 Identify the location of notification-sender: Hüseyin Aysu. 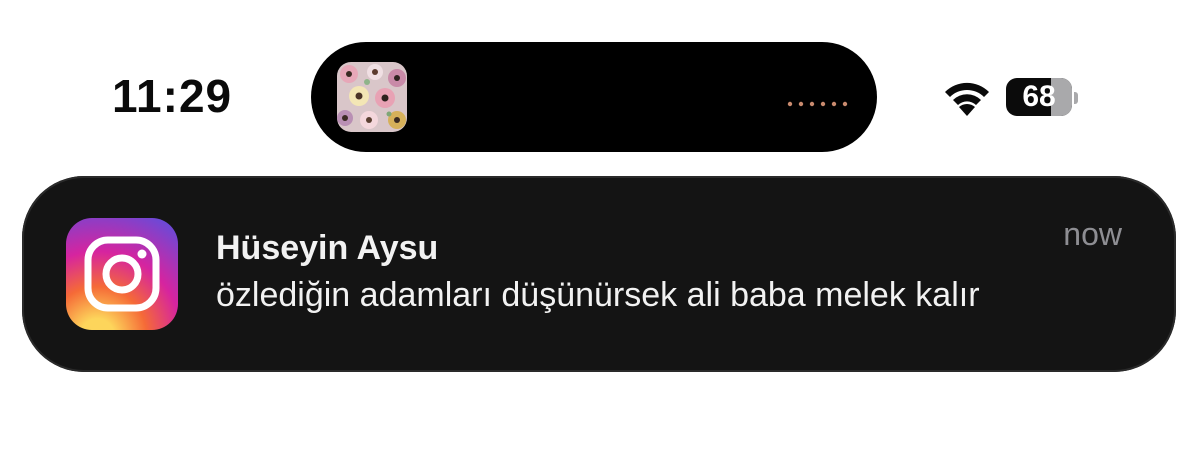
(327, 248).